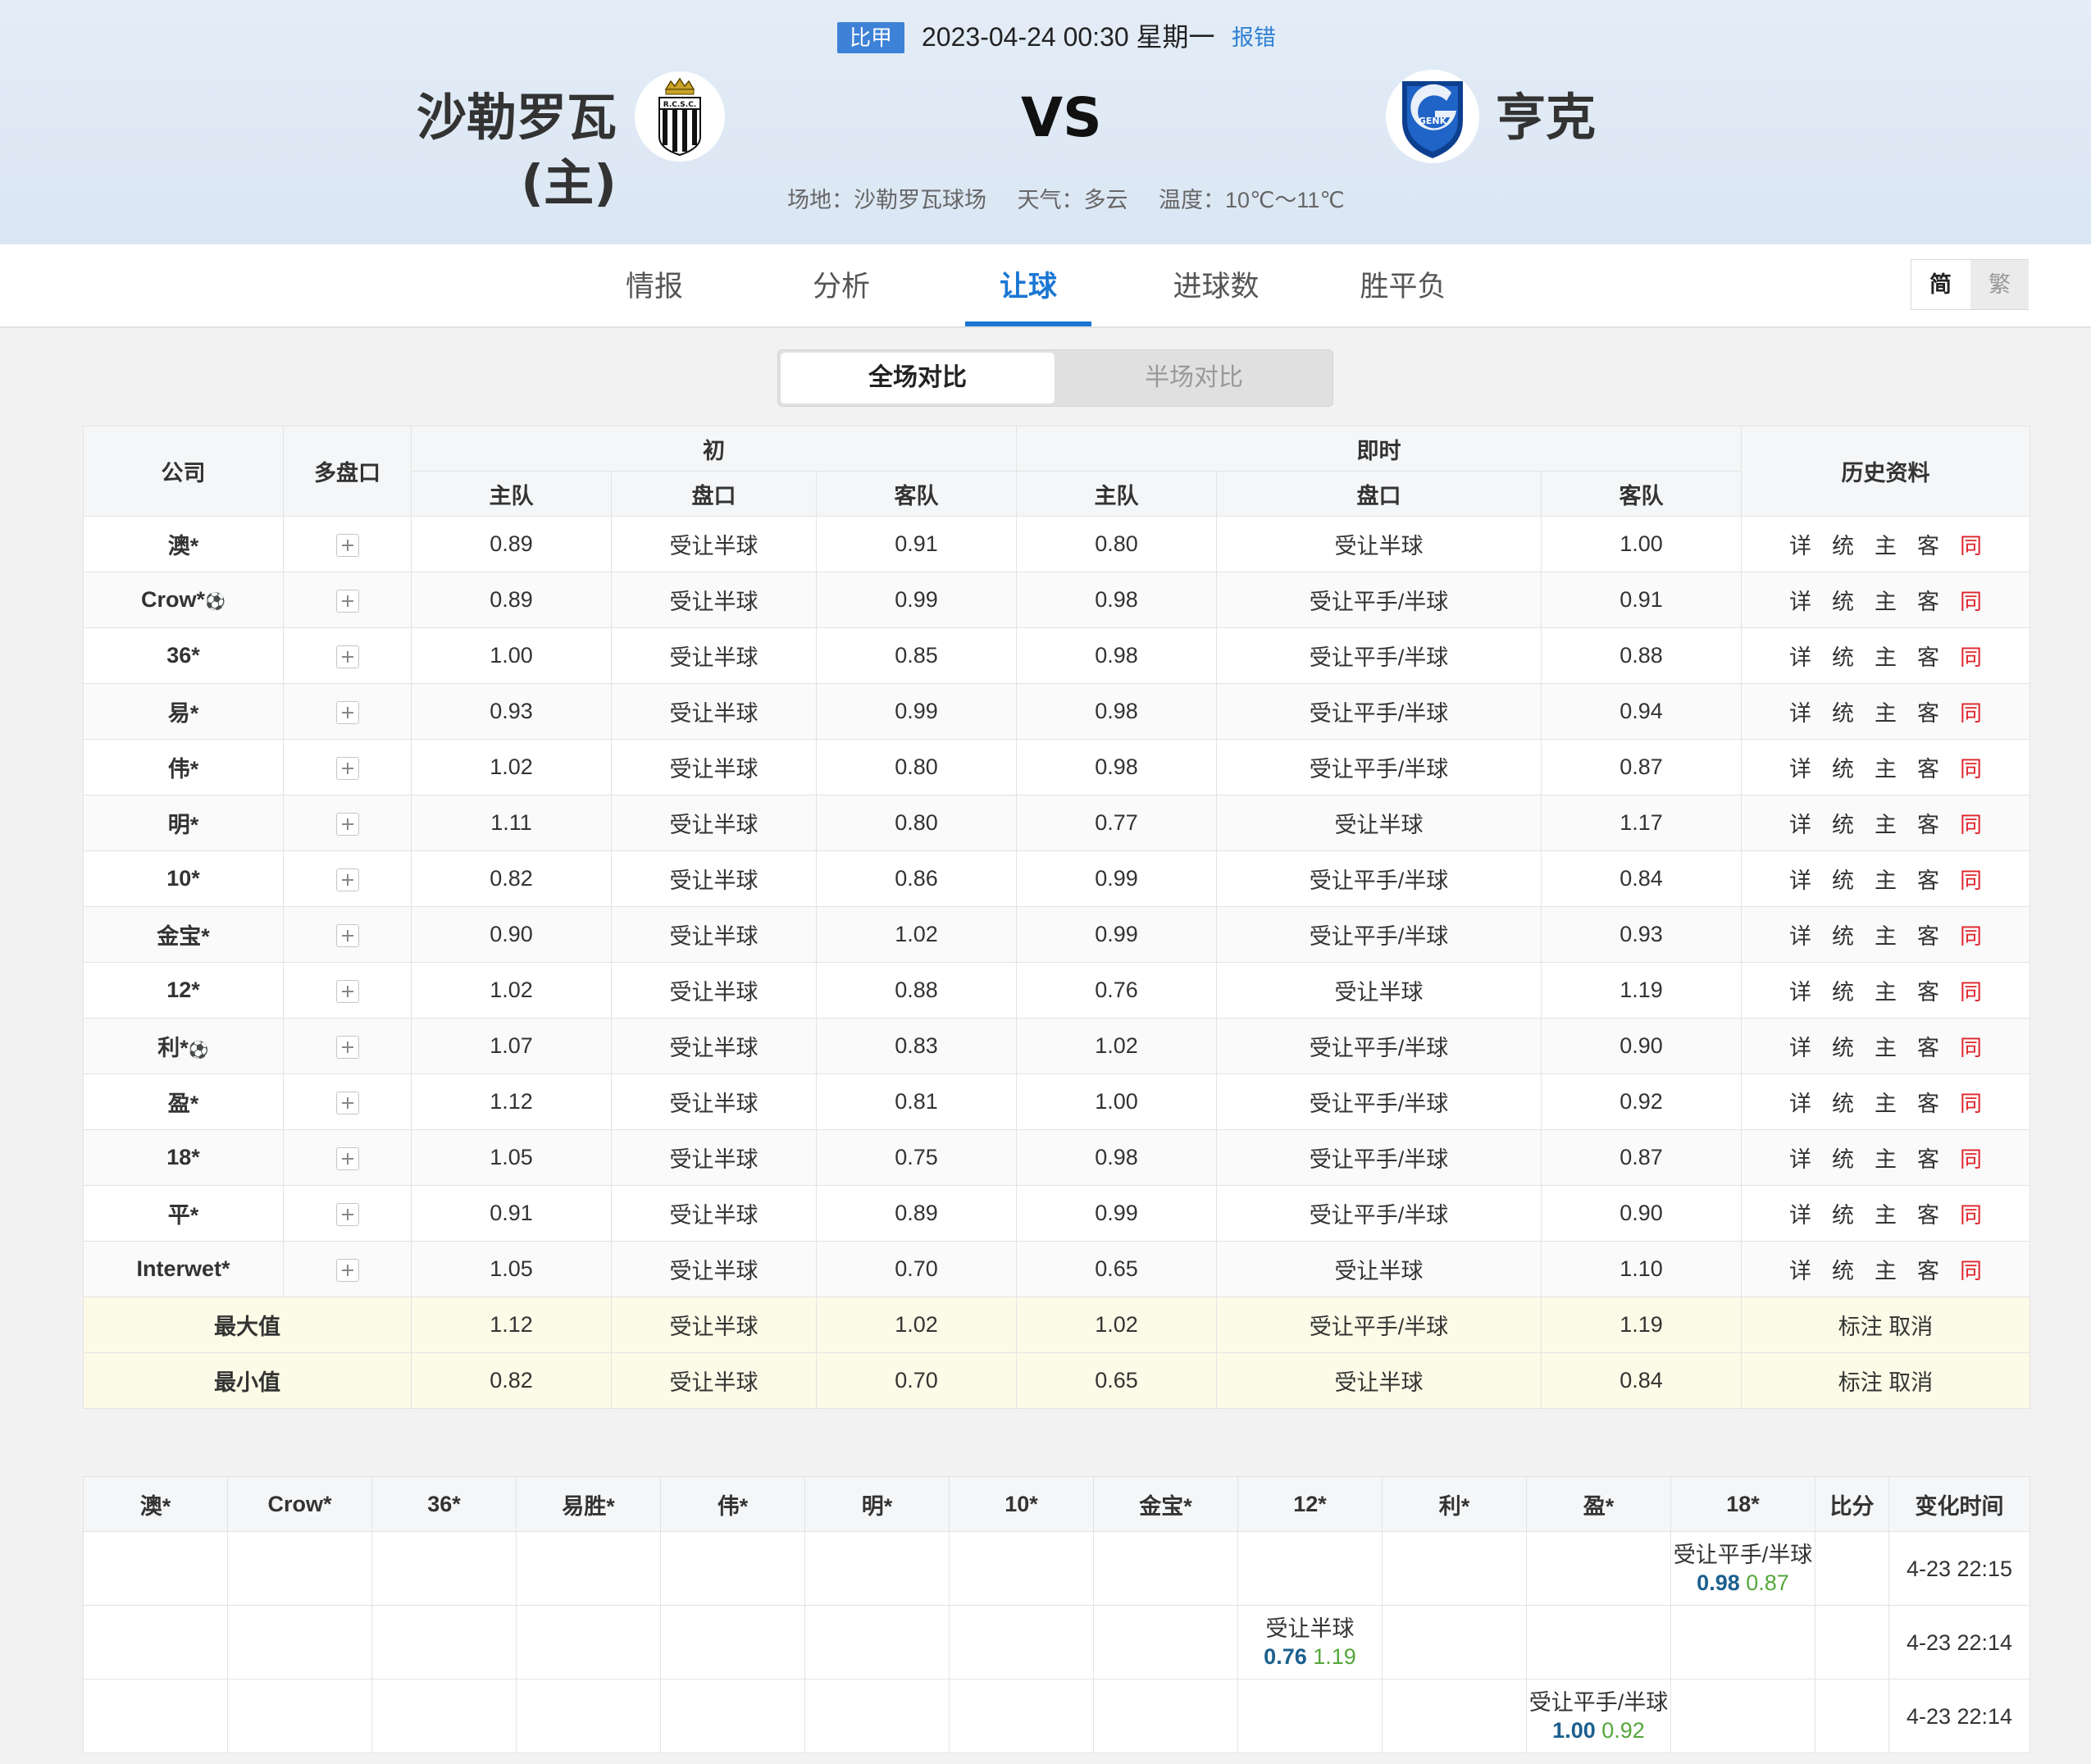  Describe the element at coordinates (841, 285) in the screenshot. I see `tab-analysis: 分析` at that location.